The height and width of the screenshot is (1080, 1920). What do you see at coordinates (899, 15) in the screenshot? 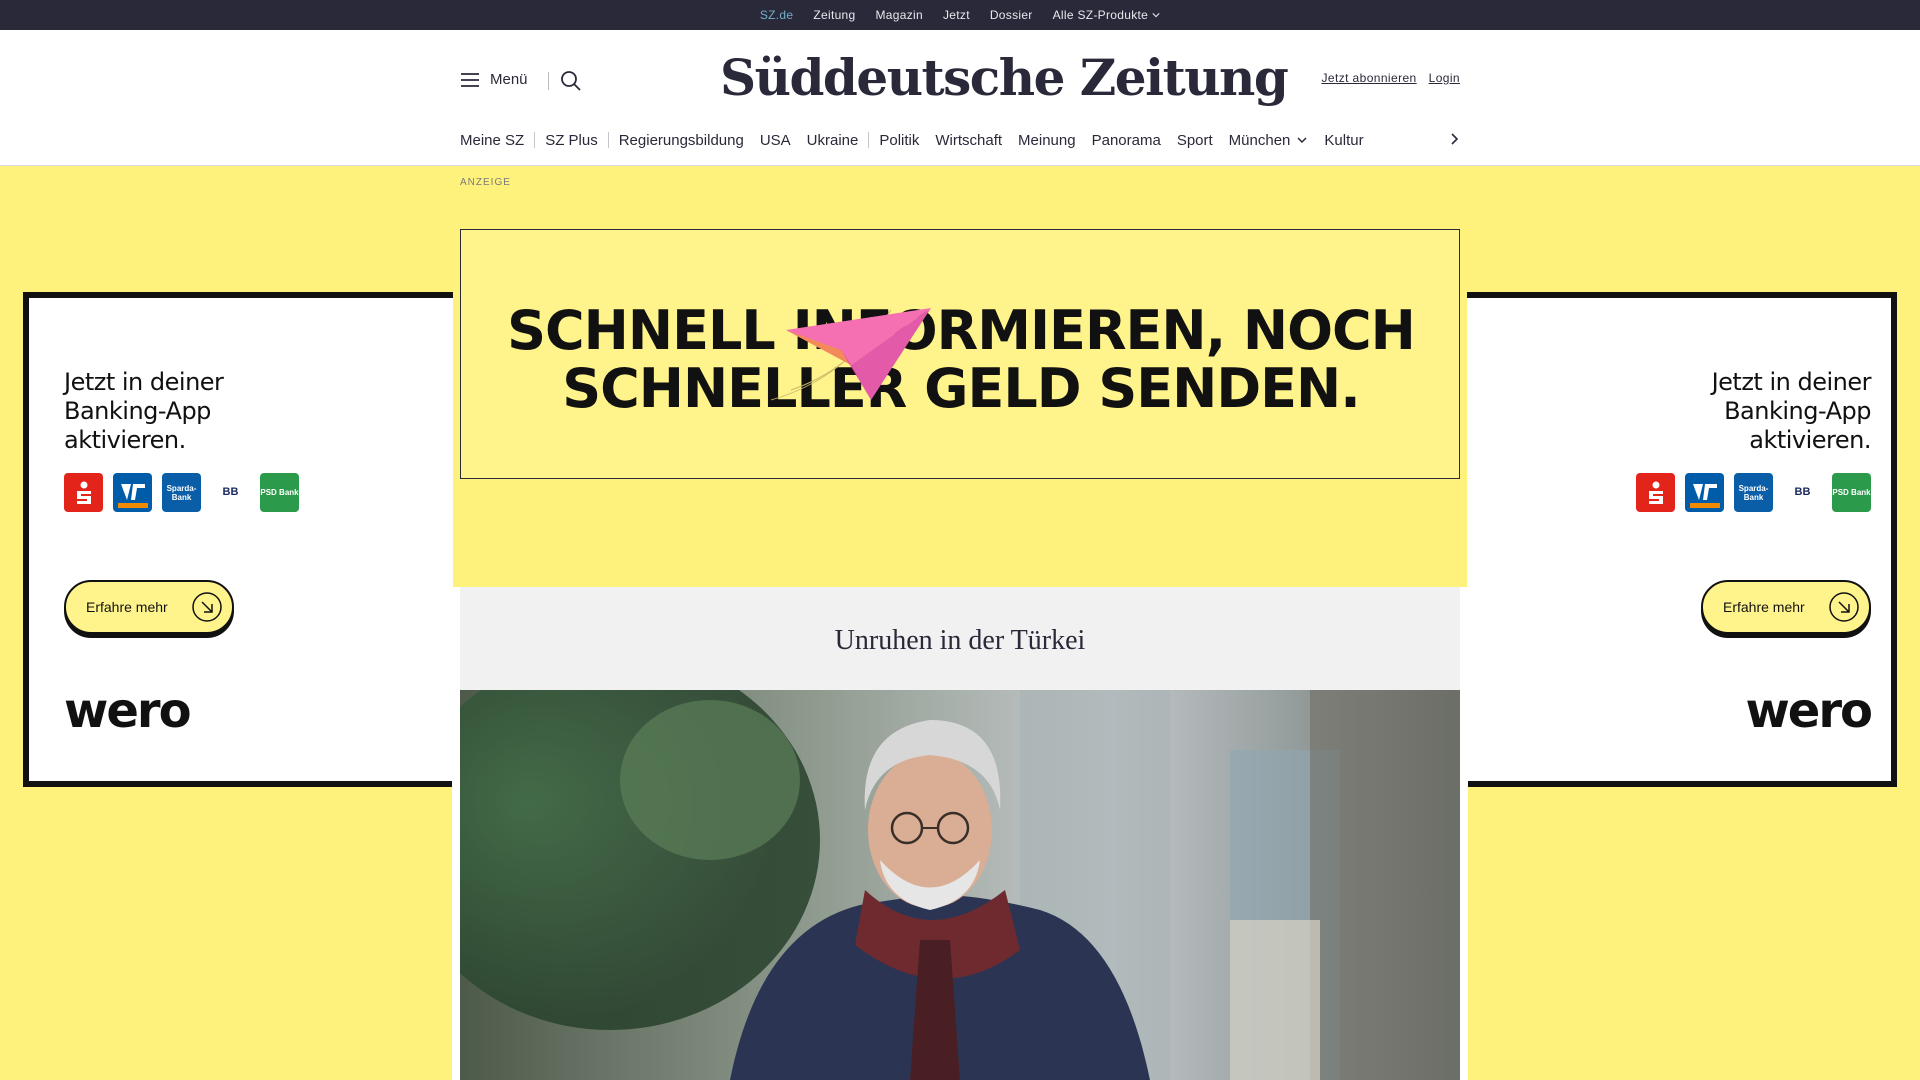
I see `product-link-magazin: Magazin` at bounding box center [899, 15].